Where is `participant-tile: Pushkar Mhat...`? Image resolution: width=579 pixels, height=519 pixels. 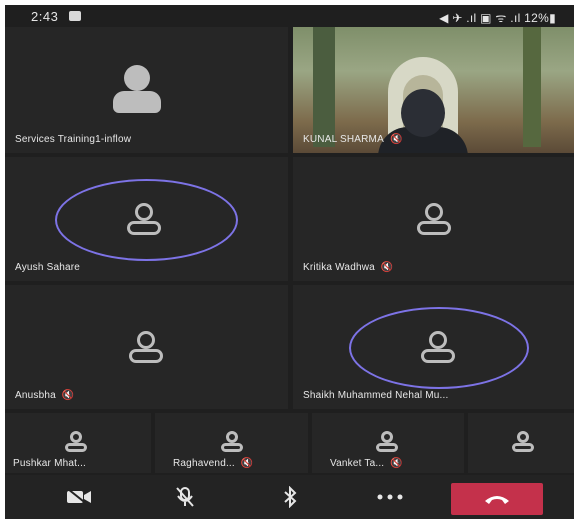 participant-tile: Pushkar Mhat... is located at coordinates (78, 443).